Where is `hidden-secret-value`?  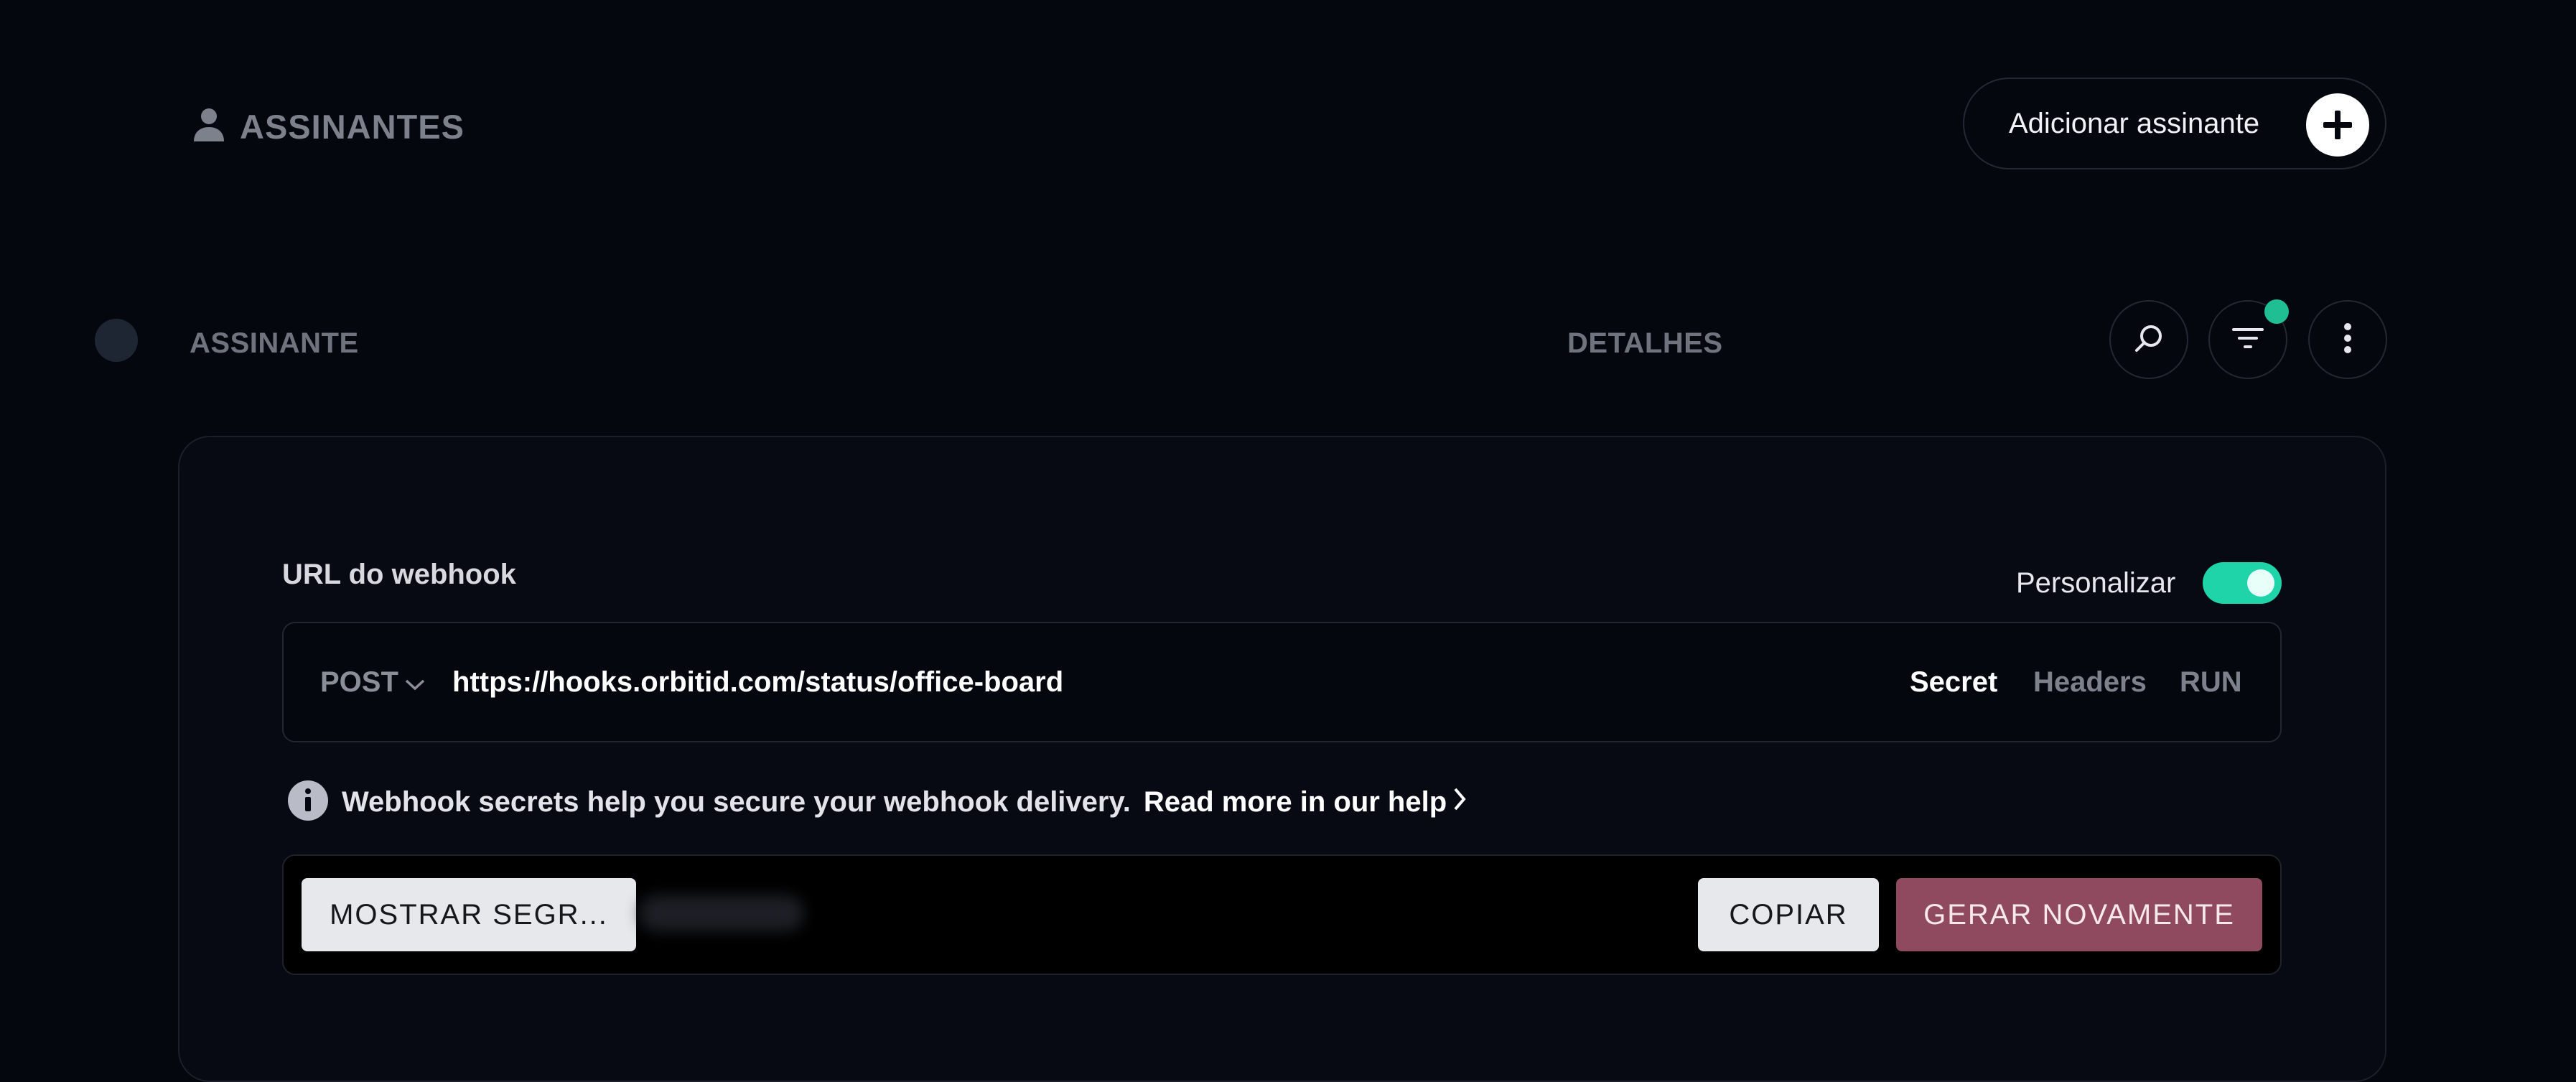 hidden-secret-value is located at coordinates (721, 913).